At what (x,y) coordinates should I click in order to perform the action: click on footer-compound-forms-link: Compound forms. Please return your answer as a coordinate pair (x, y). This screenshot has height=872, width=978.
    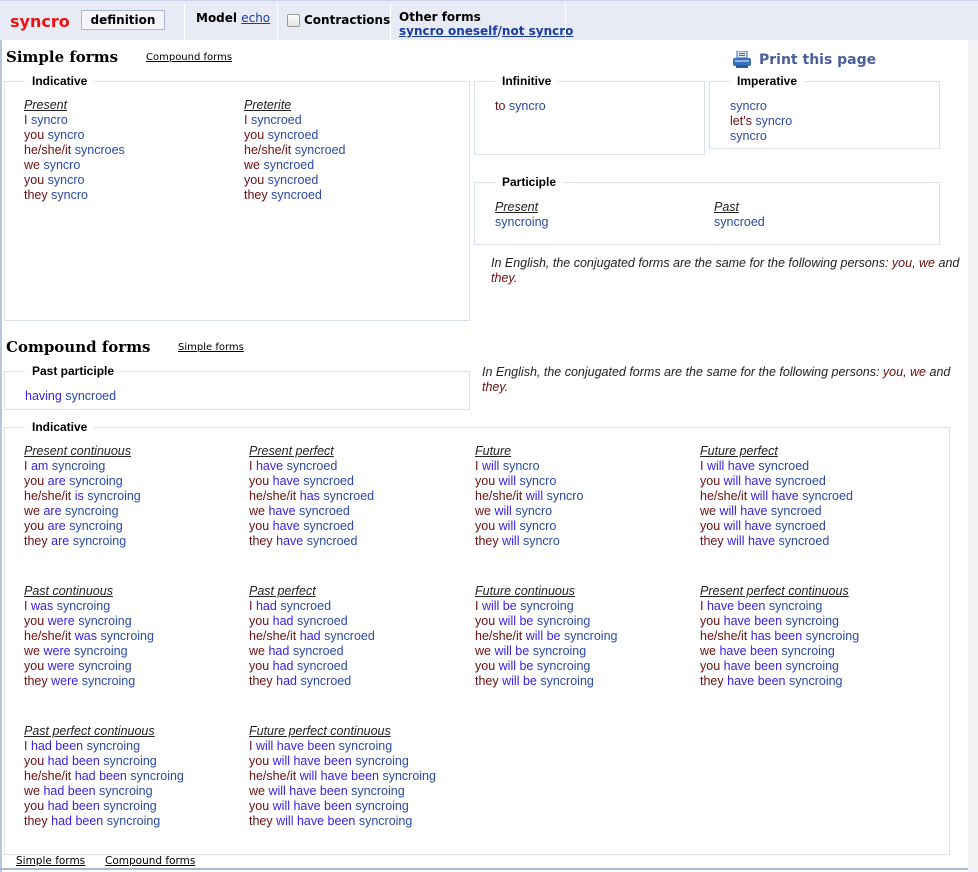
    Looking at the image, I should click on (150, 861).